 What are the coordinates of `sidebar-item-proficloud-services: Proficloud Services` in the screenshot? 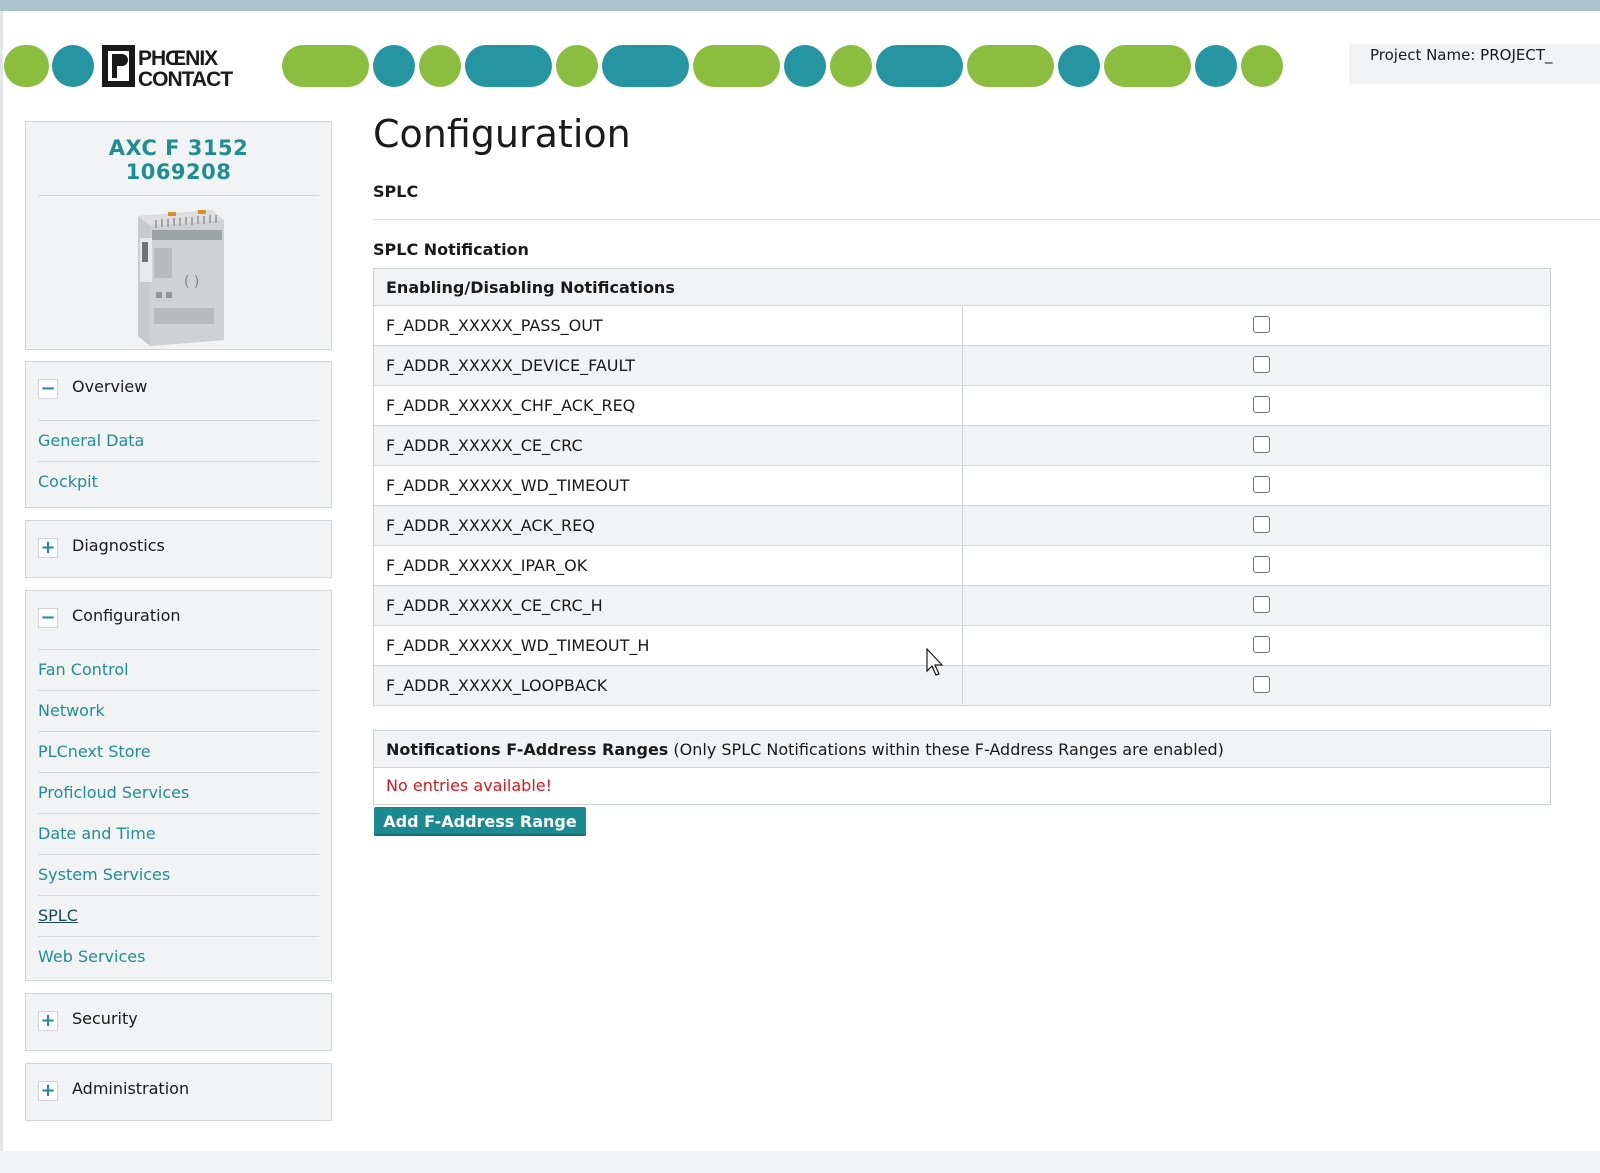 It's located at (178, 792).